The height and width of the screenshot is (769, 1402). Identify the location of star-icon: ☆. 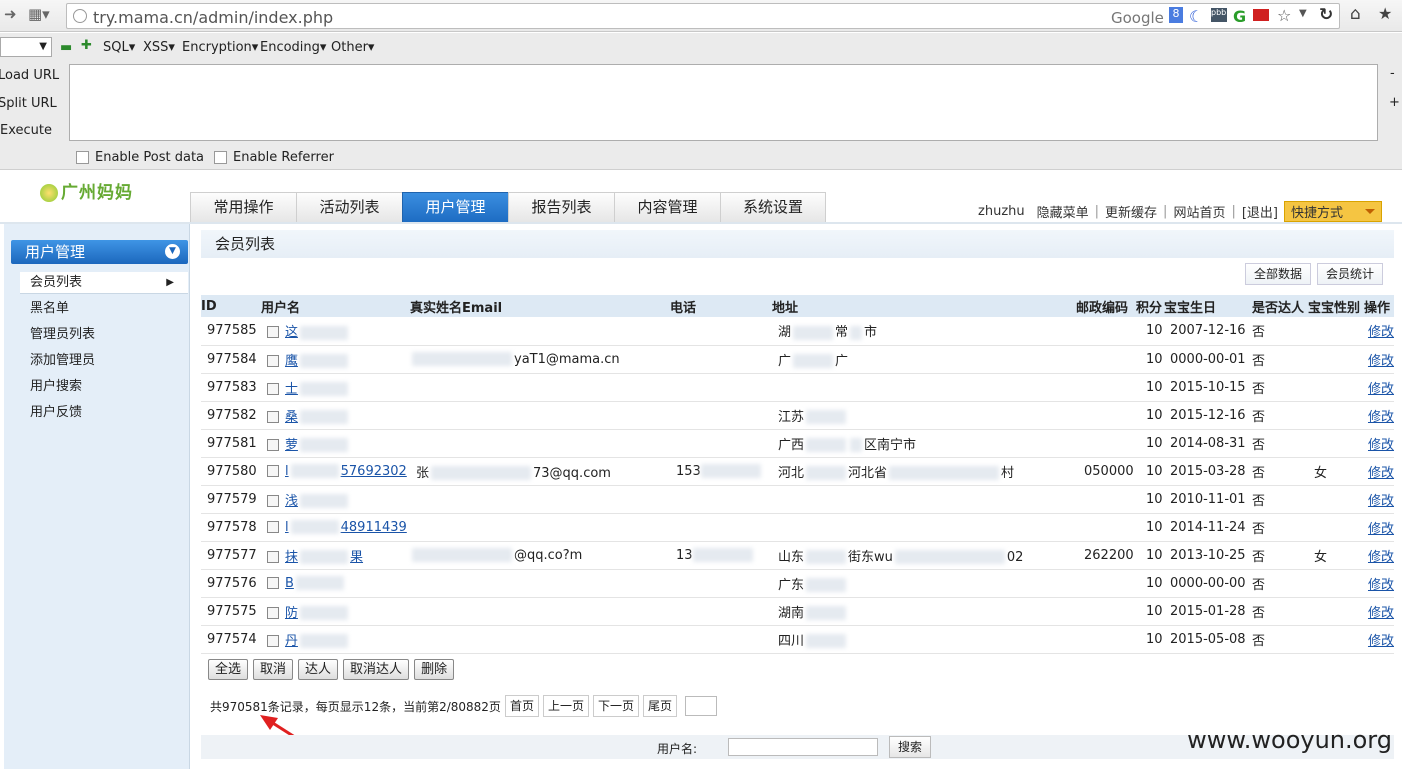
(1284, 15).